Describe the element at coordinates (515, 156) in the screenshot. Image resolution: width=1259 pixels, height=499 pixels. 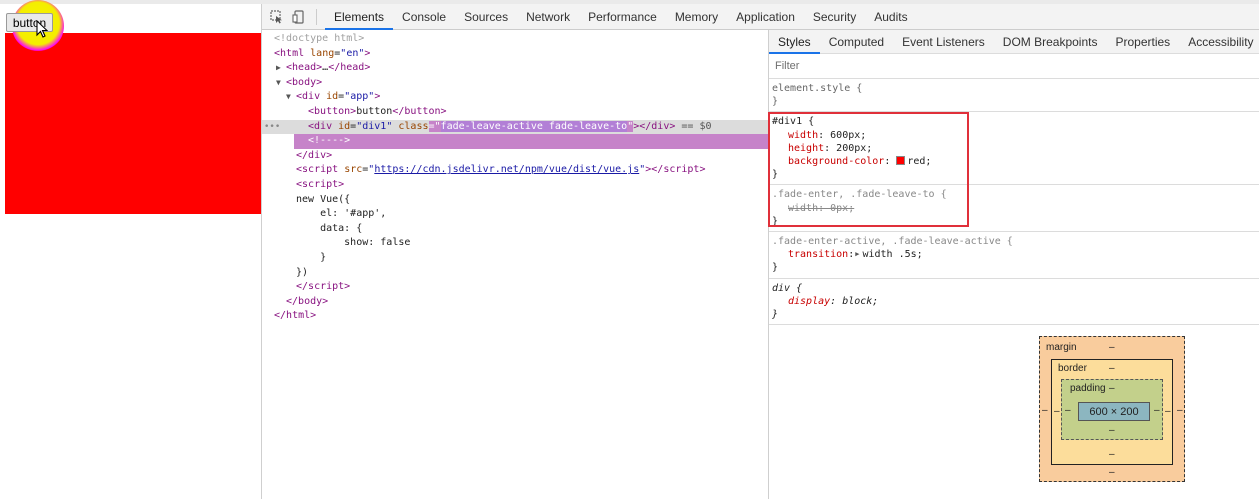
I see `dom-div-app-close: </div>` at that location.